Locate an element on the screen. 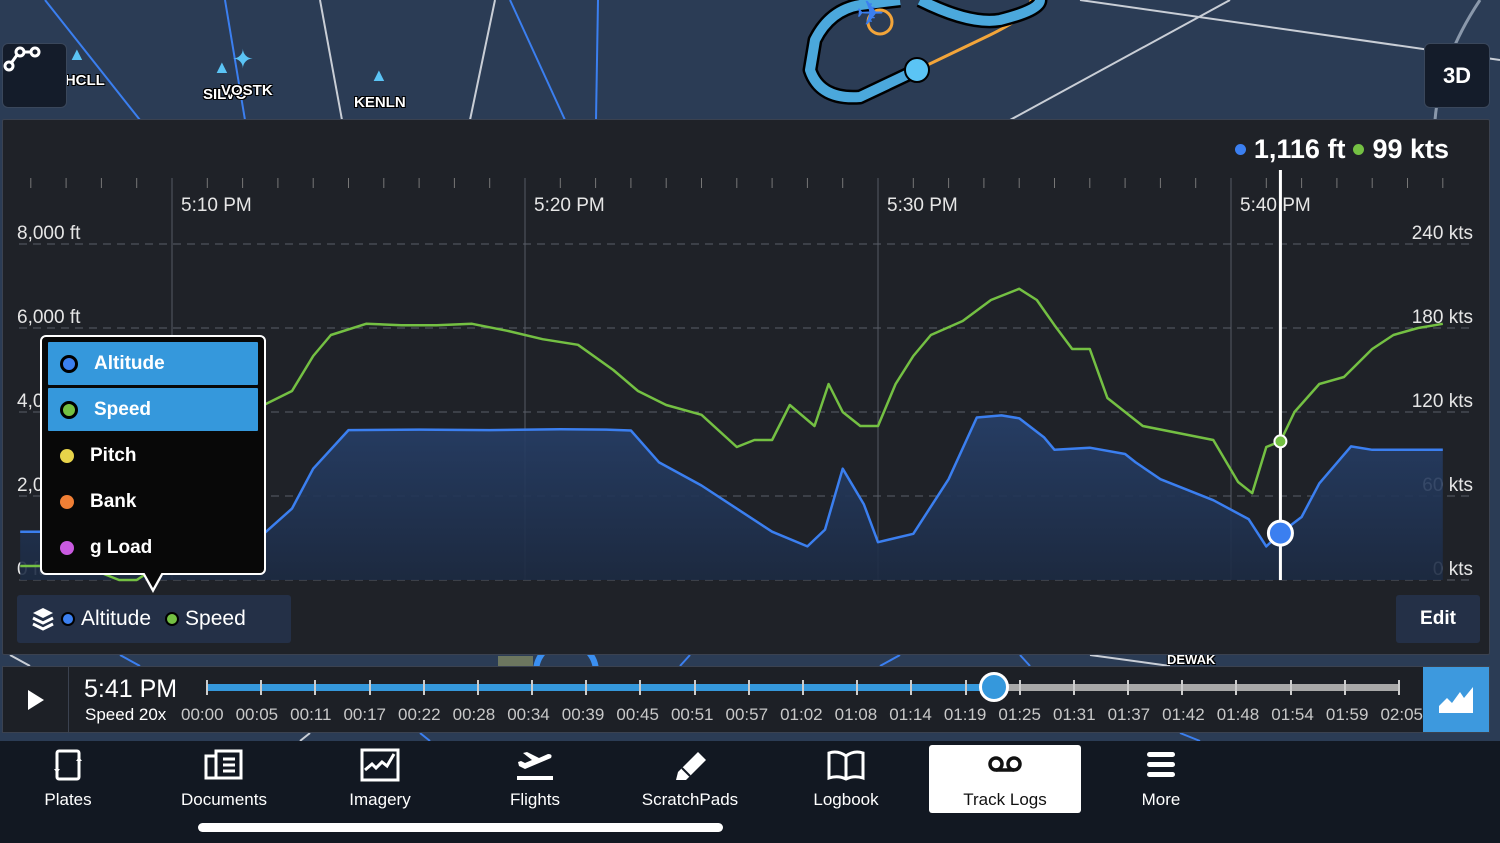 This screenshot has width=1500, height=843. series-picker-popup: Altitude Speed Pitch Bank g Load is located at coordinates (153, 455).